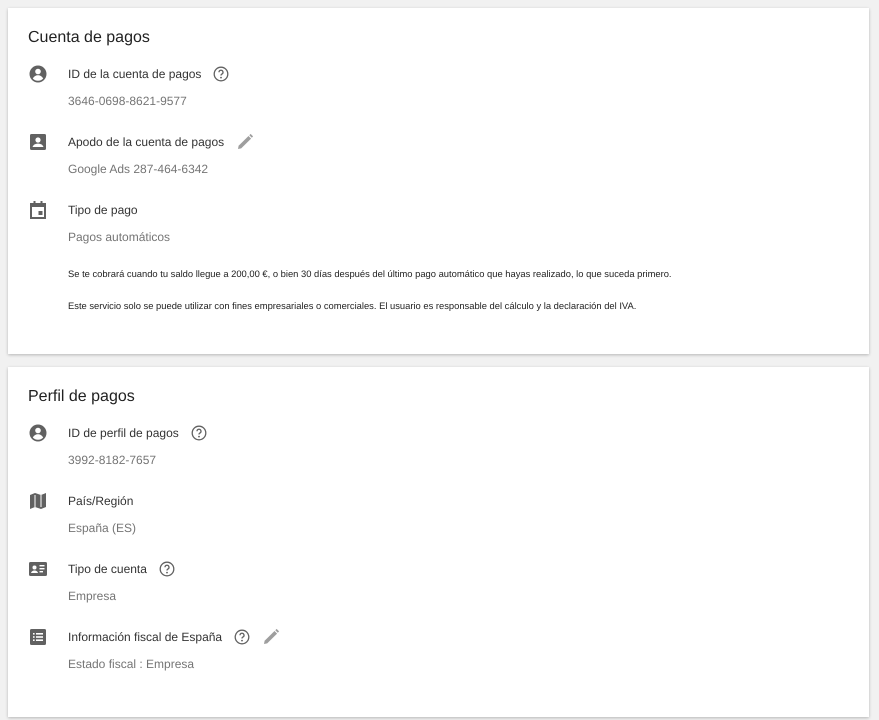 This screenshot has height=720, width=879. Describe the element at coordinates (132, 664) in the screenshot. I see `field-value: Estado fiscal : Empresa` at that location.